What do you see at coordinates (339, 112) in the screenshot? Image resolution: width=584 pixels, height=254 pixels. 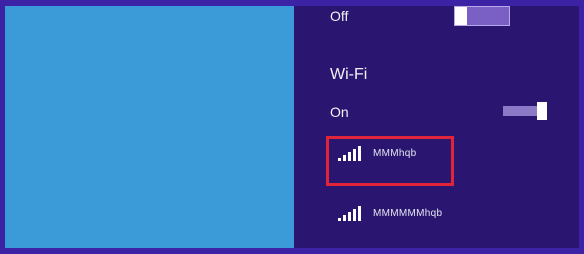 I see `wifi-state-label: On` at bounding box center [339, 112].